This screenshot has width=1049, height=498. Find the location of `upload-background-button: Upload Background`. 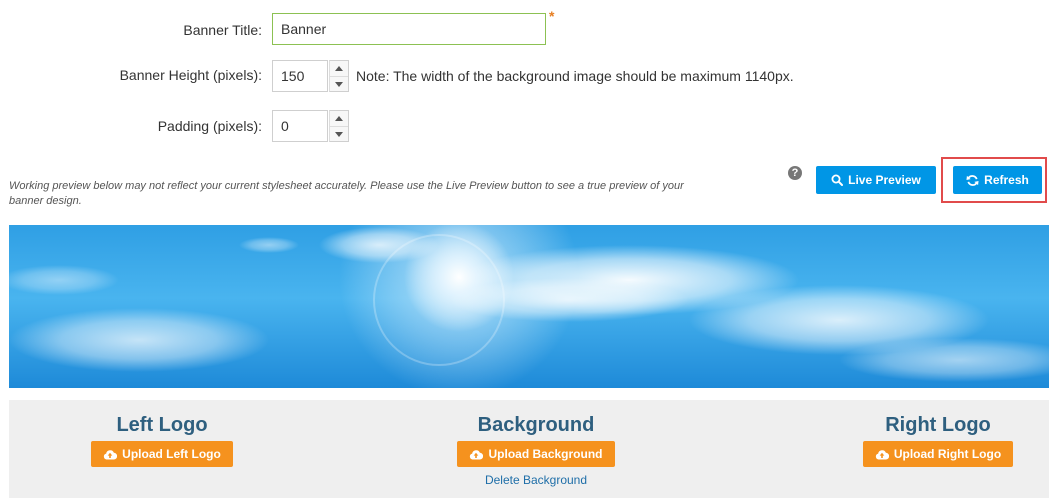

upload-background-button: Upload Background is located at coordinates (536, 454).